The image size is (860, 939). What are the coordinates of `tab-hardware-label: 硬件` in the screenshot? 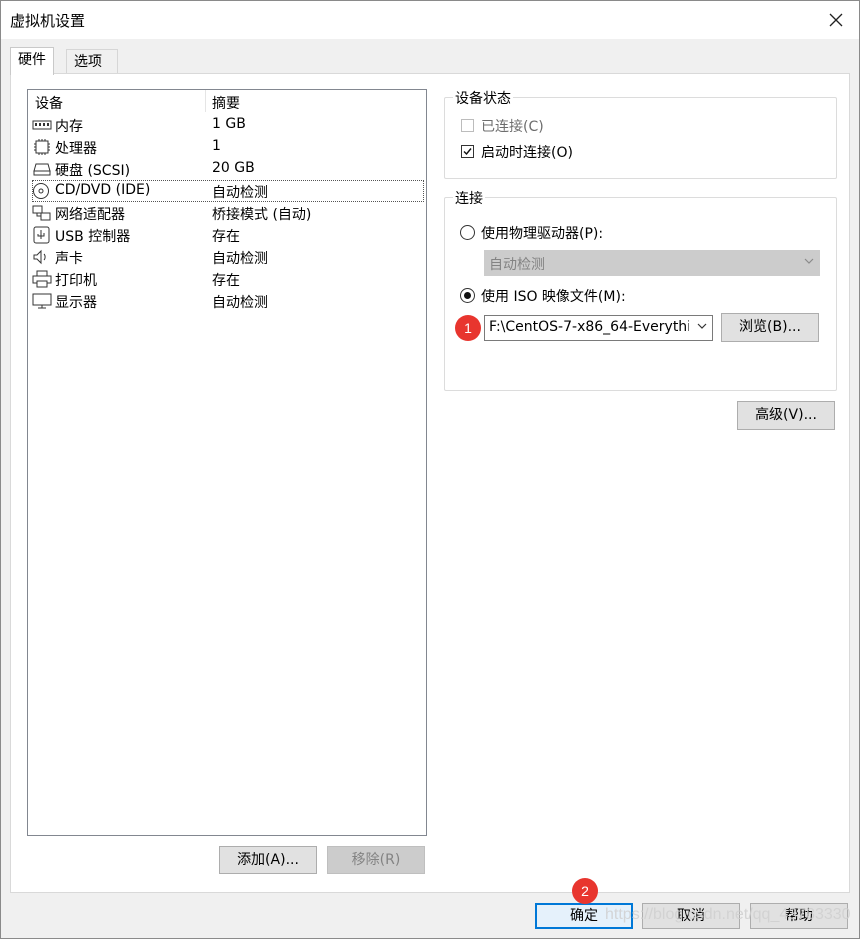 It's located at (32, 60).